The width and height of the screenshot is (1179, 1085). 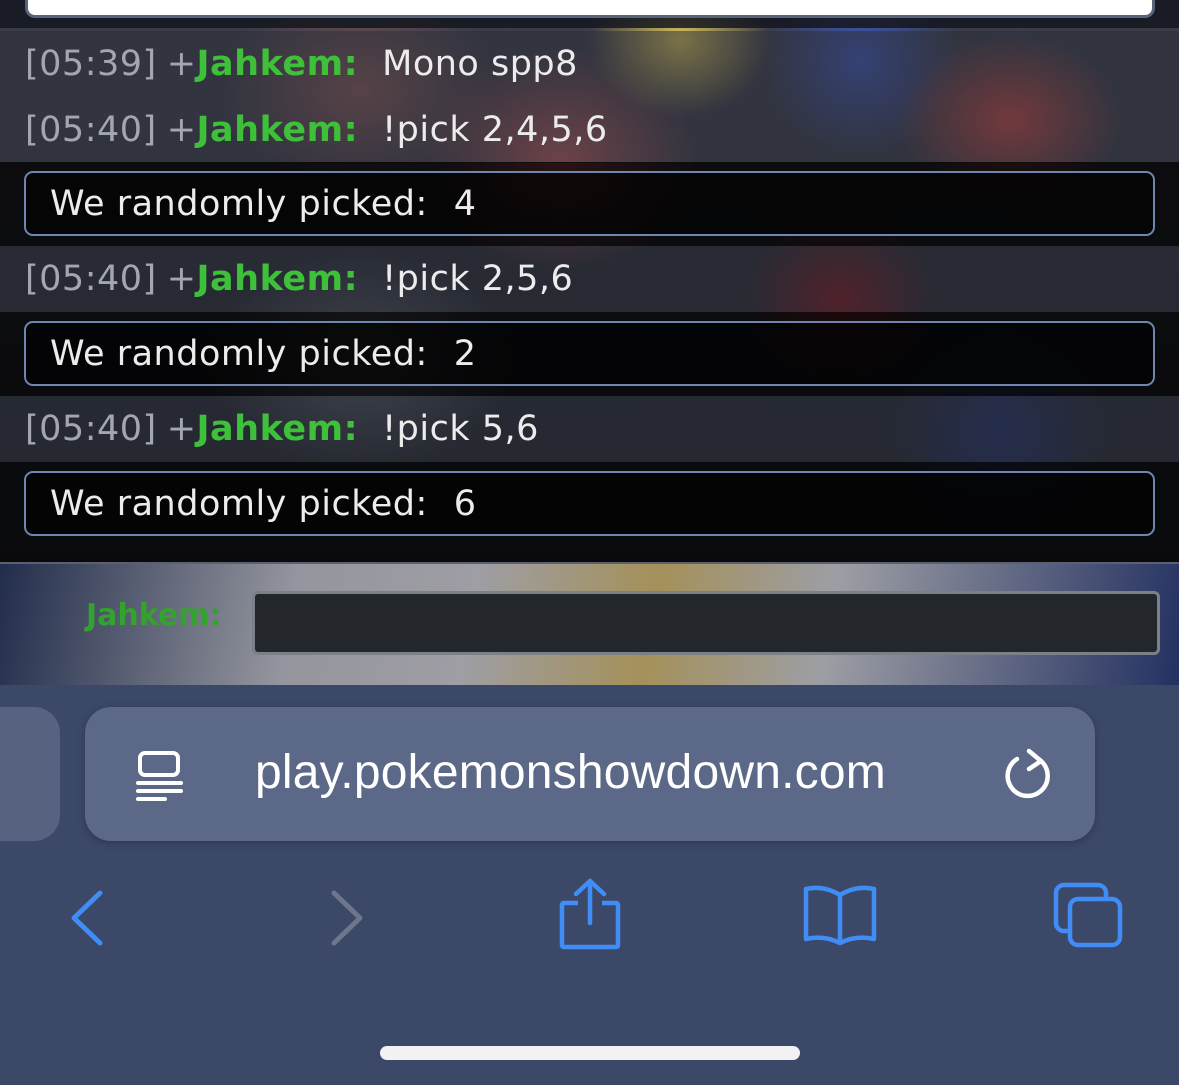 I want to click on chat-message: [05:40] + Jahkem: !pick 2,4,5,6, so click(x=589, y=130).